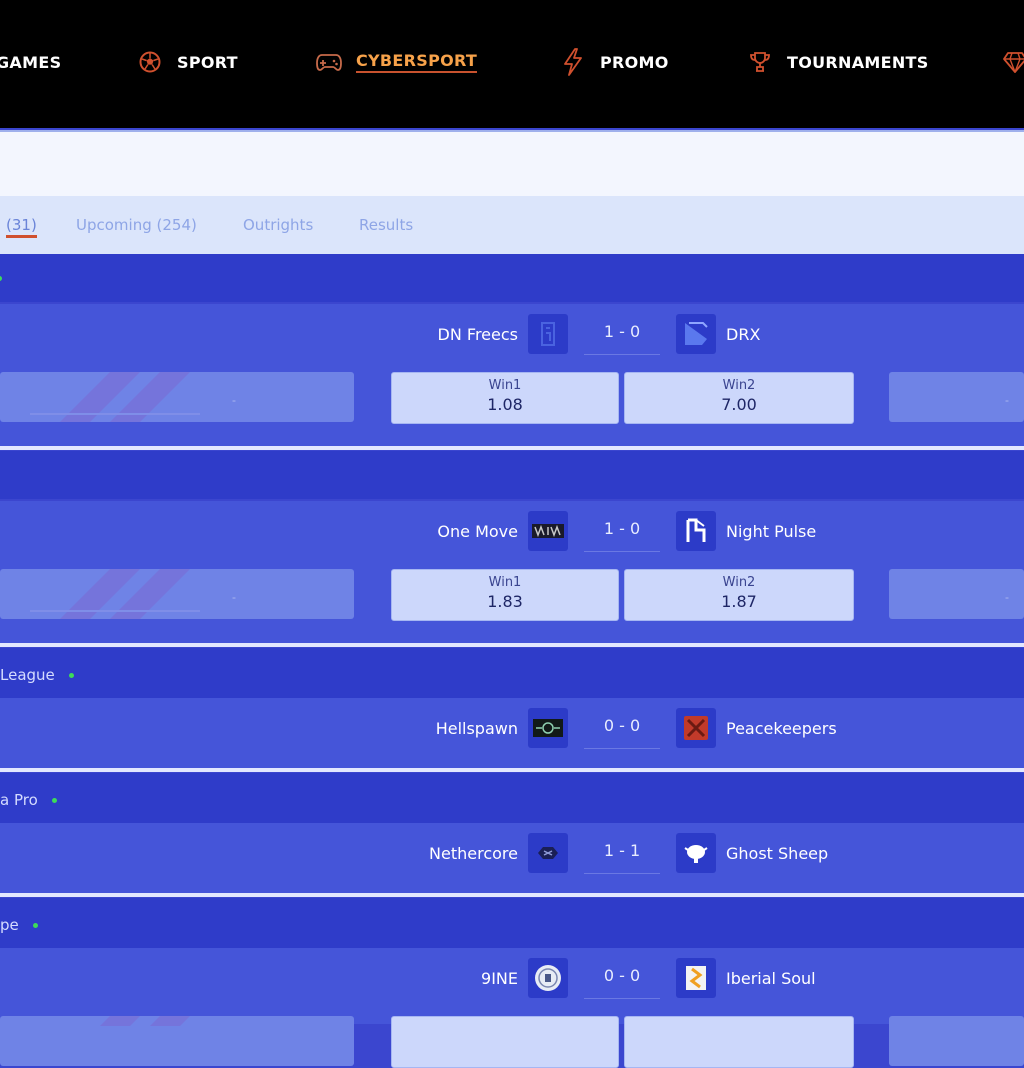 The width and height of the screenshot is (1024, 1068). Describe the element at coordinates (9, 925) in the screenshot. I see `league-name: pe` at that location.